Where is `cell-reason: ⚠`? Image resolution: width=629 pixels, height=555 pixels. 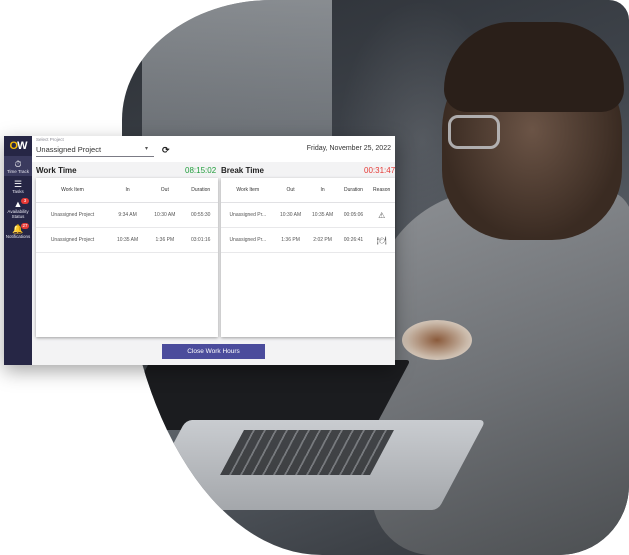
cell-reason: ⚠ is located at coordinates (381, 215).